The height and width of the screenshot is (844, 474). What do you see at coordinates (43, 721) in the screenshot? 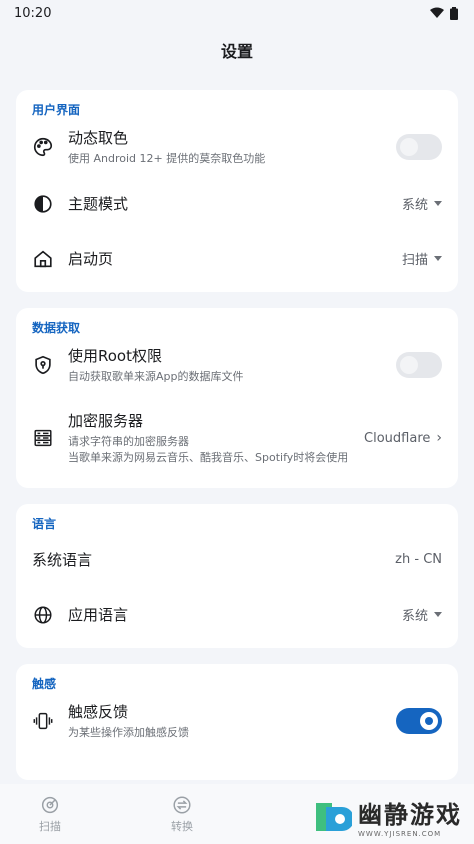
I see `vibration-icon` at bounding box center [43, 721].